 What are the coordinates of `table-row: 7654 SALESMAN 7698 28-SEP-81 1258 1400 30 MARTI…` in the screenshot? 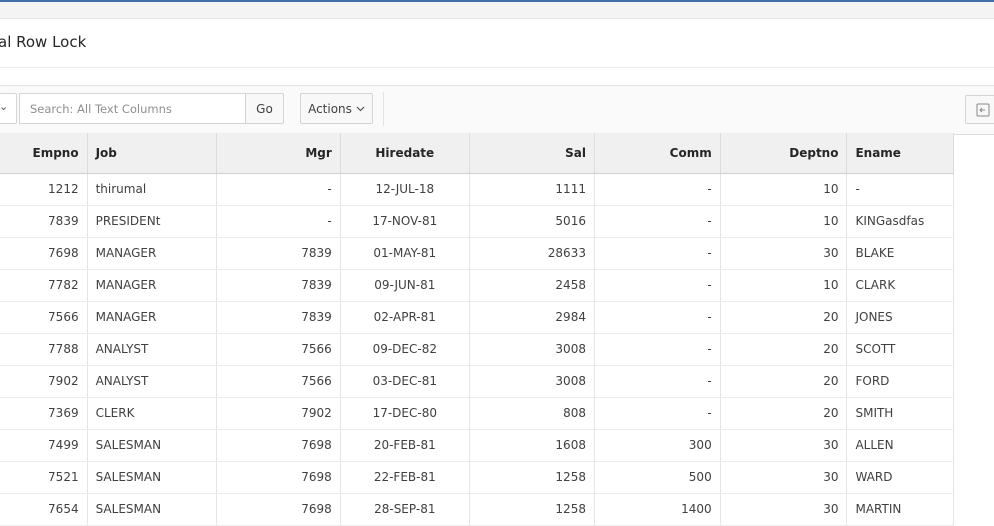 It's located at (477, 509).